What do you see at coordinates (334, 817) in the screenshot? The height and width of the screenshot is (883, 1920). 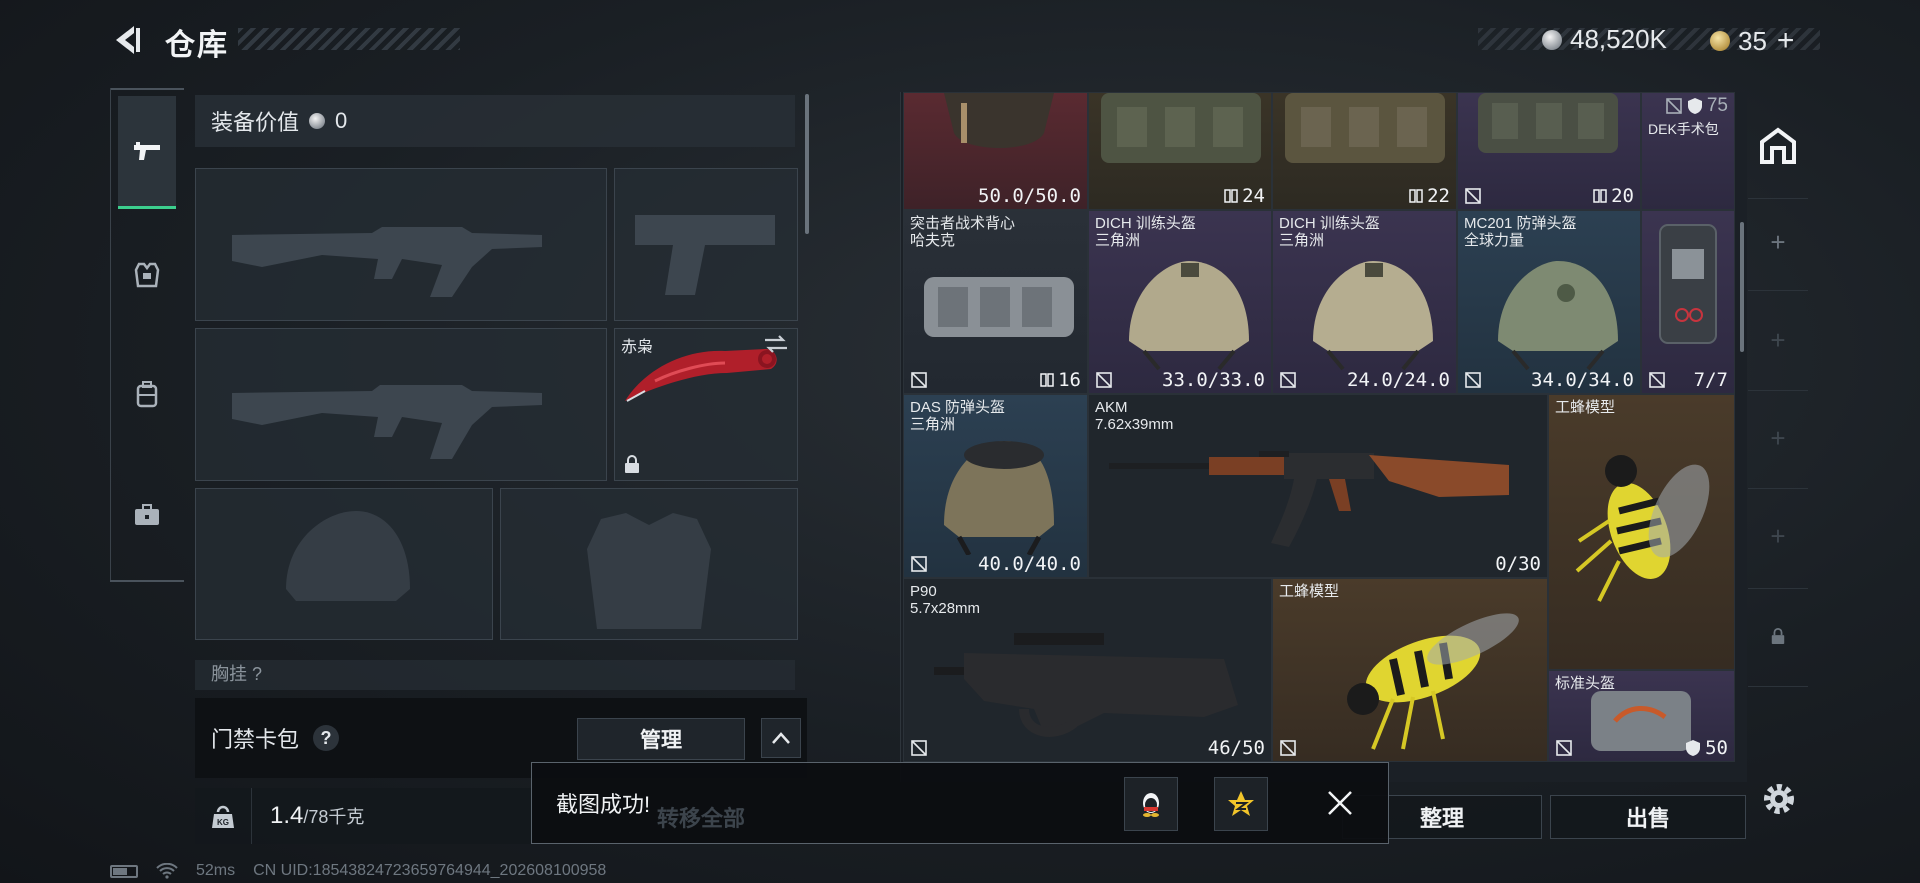 I see `weight-max: /78千克` at bounding box center [334, 817].